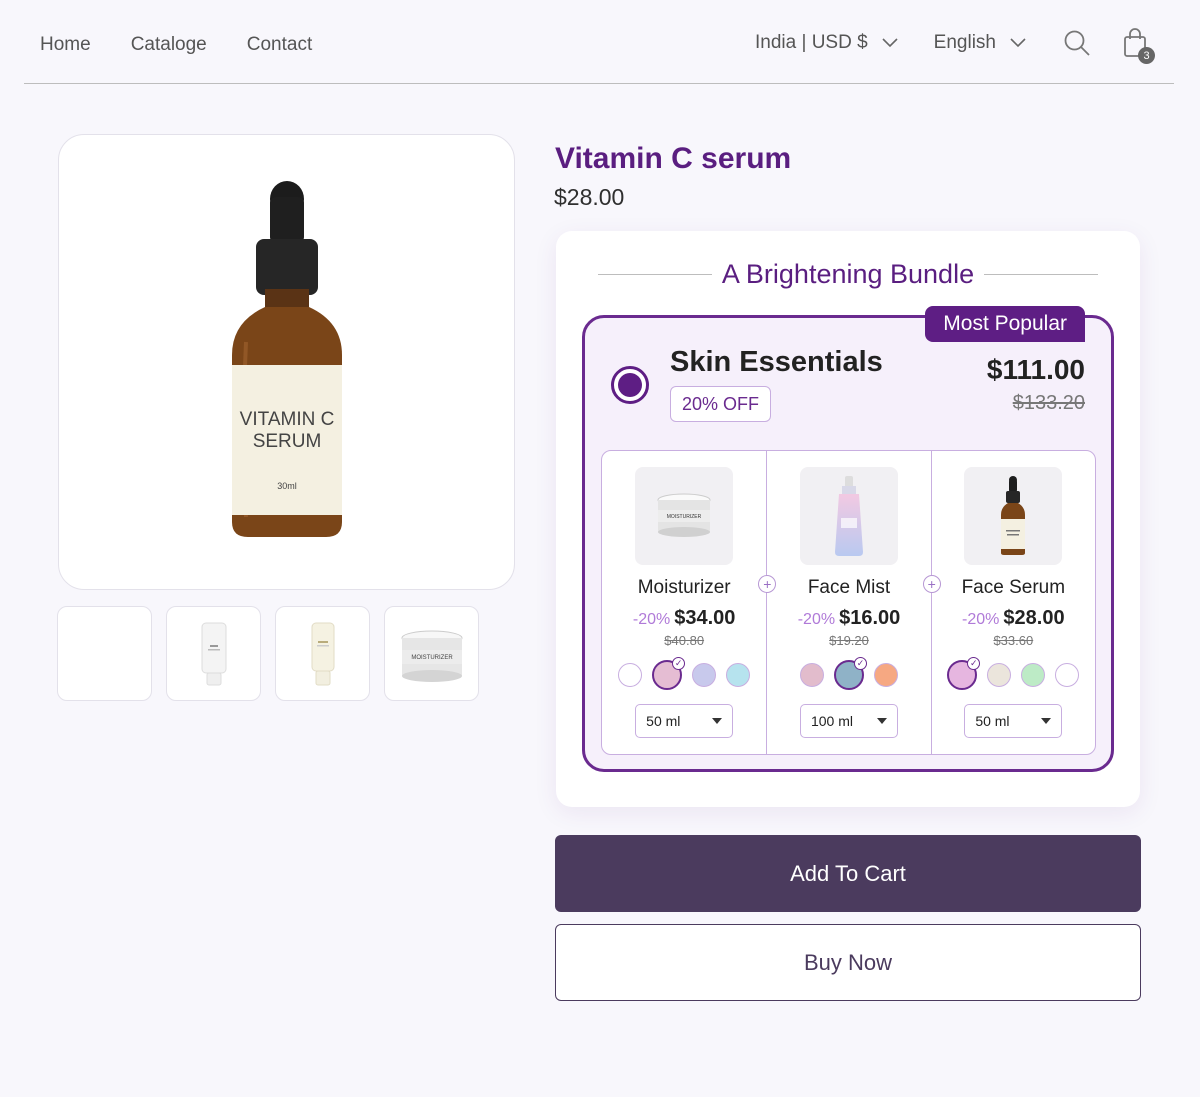 This screenshot has height=1097, width=1200. Describe the element at coordinates (1008, 602) in the screenshot. I see `bundle-item-face-serum: + Face Serum -20% $28.00 $33.60 ✓ 50 ml` at that location.